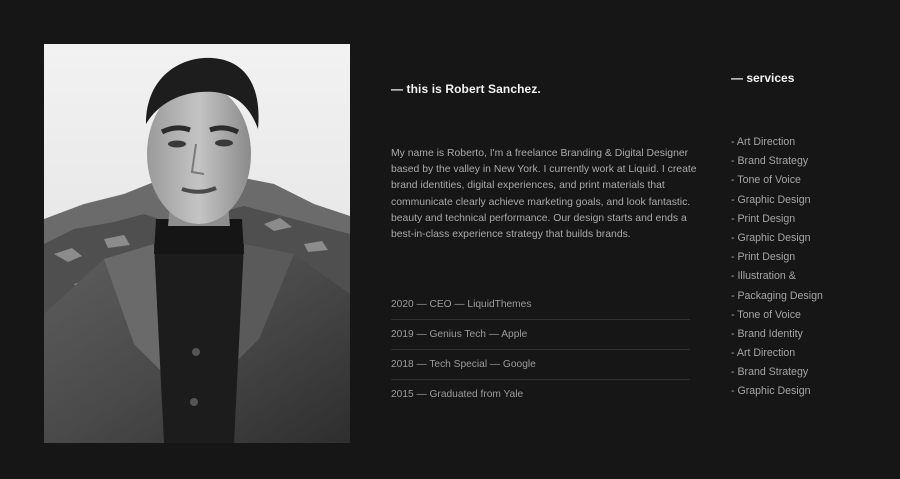 This screenshot has height=479, width=900. I want to click on timeline-item: 2020 — CEO — LiquidThemes, so click(540, 305).